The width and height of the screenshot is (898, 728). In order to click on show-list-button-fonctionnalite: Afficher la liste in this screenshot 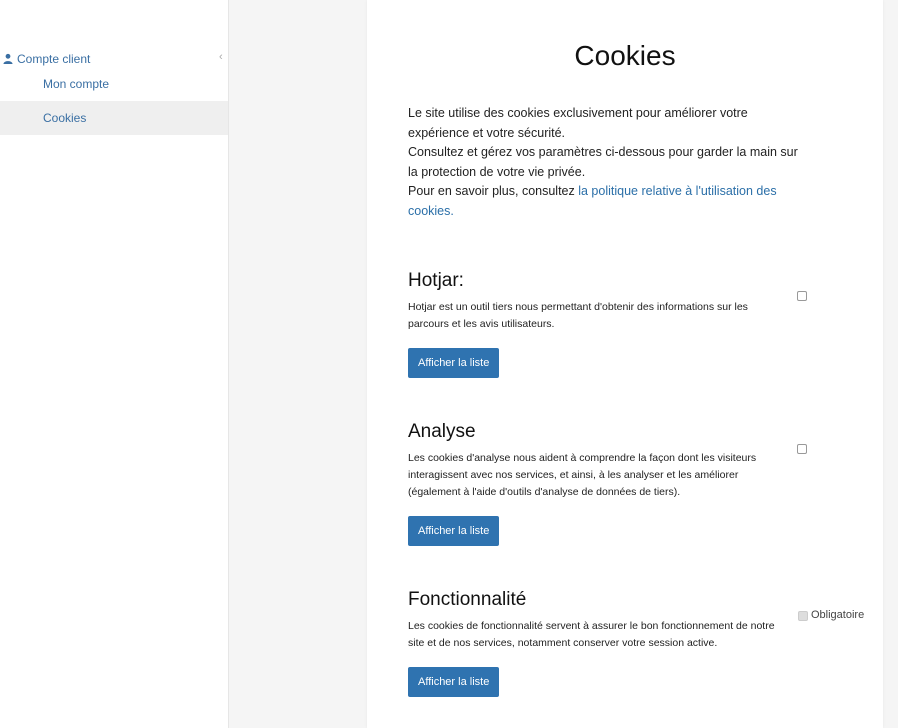, I will do `click(454, 682)`.